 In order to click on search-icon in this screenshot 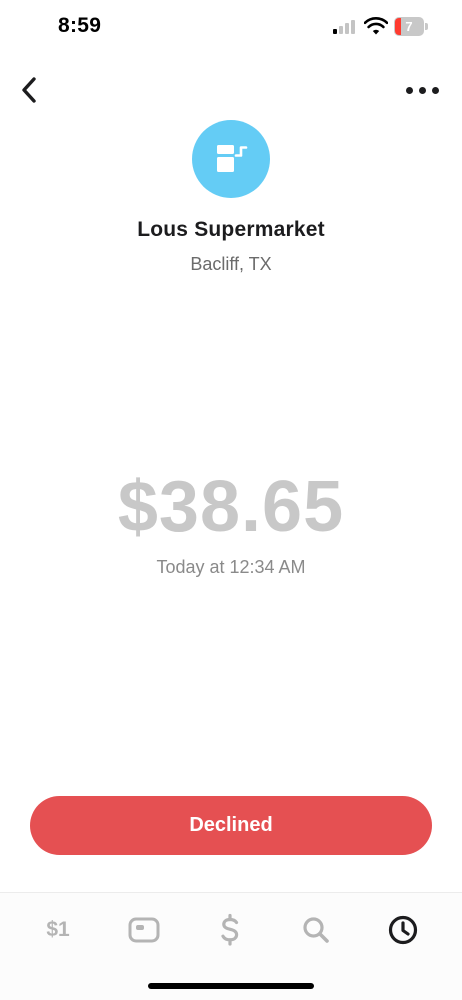, I will do `click(316, 930)`.